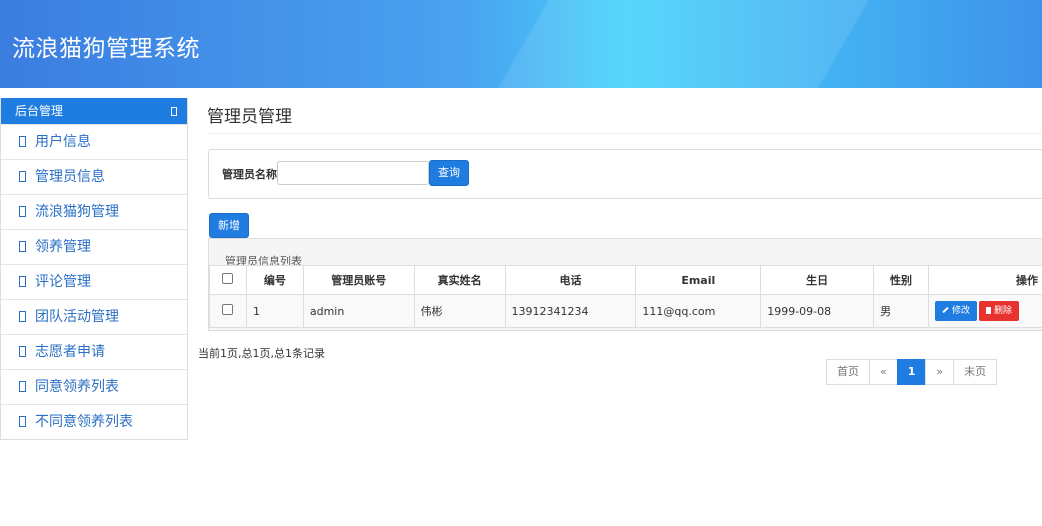  I want to click on sidebar-item-label: 评论管理, so click(63, 282).